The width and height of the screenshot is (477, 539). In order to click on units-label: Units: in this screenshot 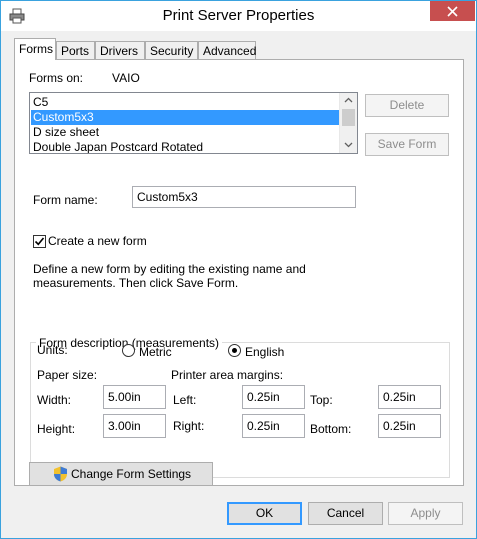, I will do `click(52, 350)`.